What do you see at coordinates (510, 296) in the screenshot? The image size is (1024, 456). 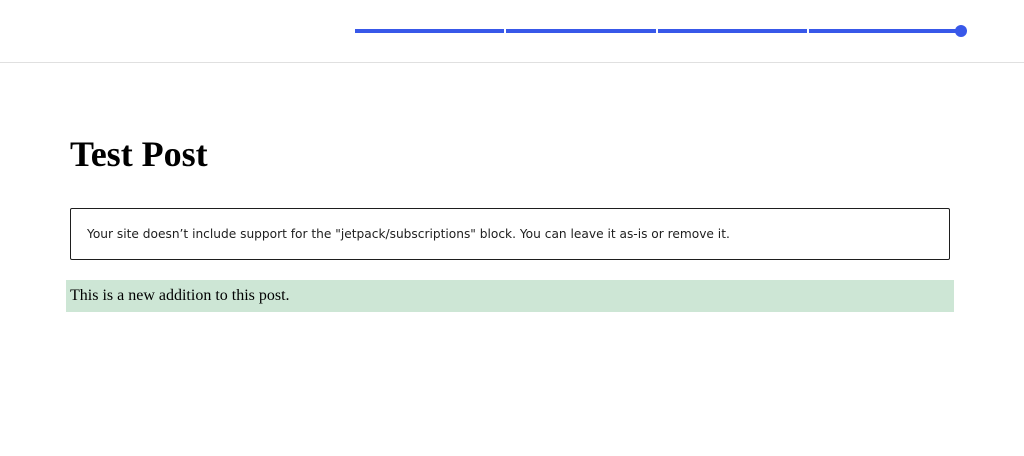 I see `added-paragraph: This is a new addition to this post.` at bounding box center [510, 296].